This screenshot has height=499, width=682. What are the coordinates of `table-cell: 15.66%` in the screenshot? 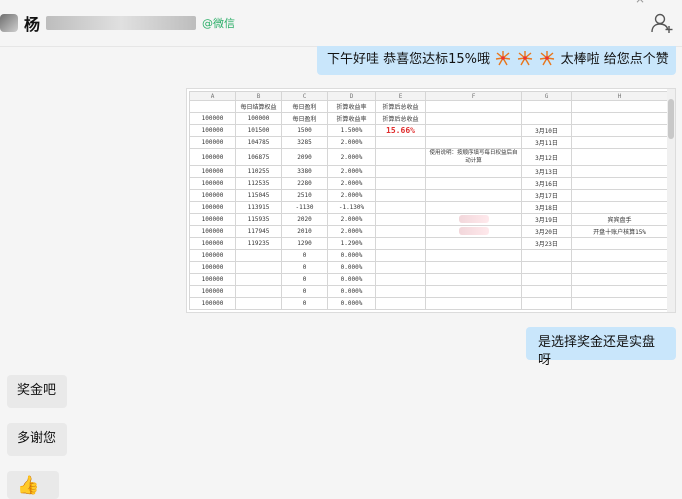 It's located at (400, 130).